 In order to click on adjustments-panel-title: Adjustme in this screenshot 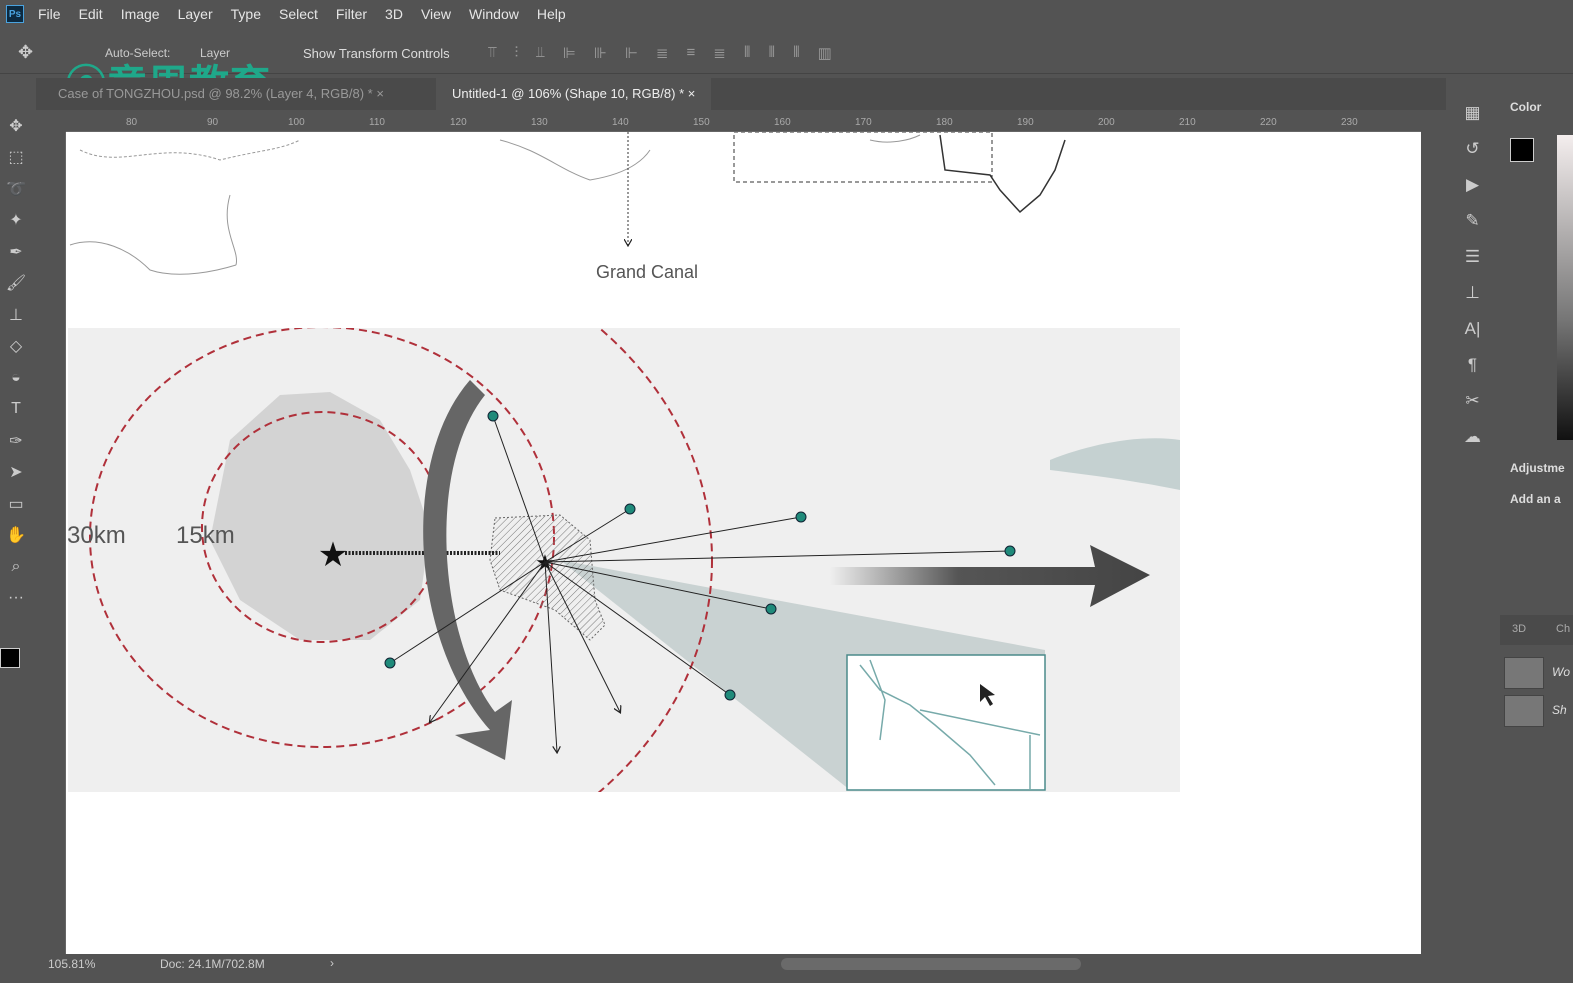, I will do `click(1537, 468)`.